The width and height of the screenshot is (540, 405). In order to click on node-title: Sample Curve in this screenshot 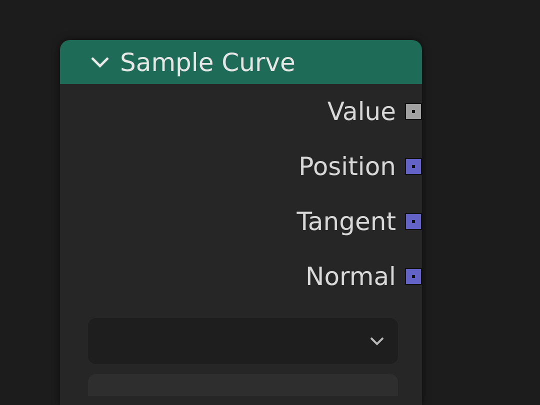, I will do `click(208, 62)`.